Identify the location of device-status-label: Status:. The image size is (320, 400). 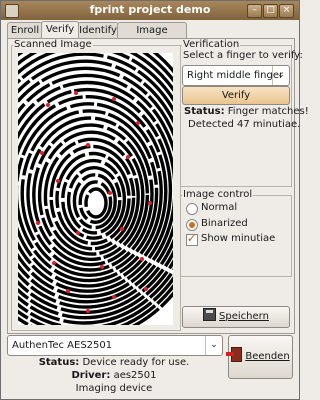
(59, 362).